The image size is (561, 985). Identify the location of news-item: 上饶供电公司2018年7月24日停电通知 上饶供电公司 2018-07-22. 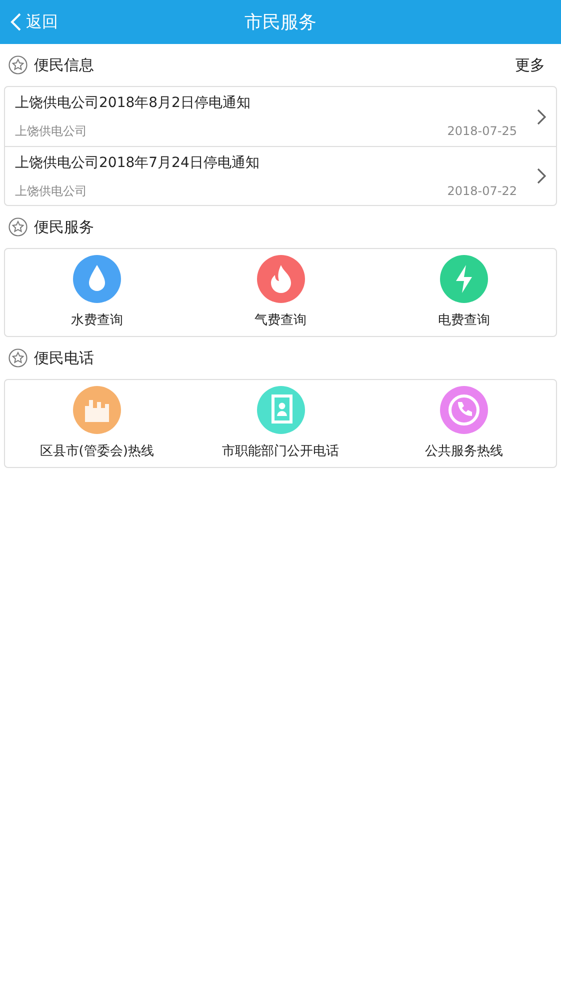
(280, 175).